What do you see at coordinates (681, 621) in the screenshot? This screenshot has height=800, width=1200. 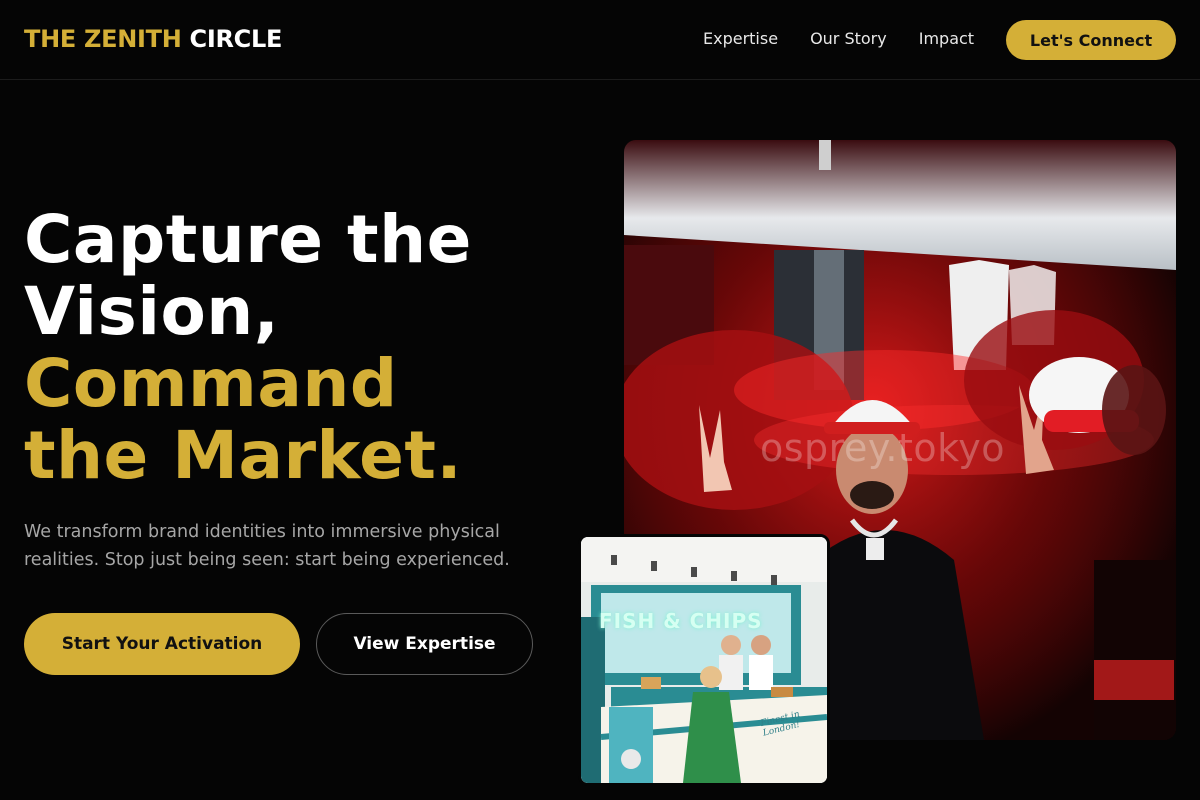 I see `shop-sign-text: FISH & CHIPS` at bounding box center [681, 621].